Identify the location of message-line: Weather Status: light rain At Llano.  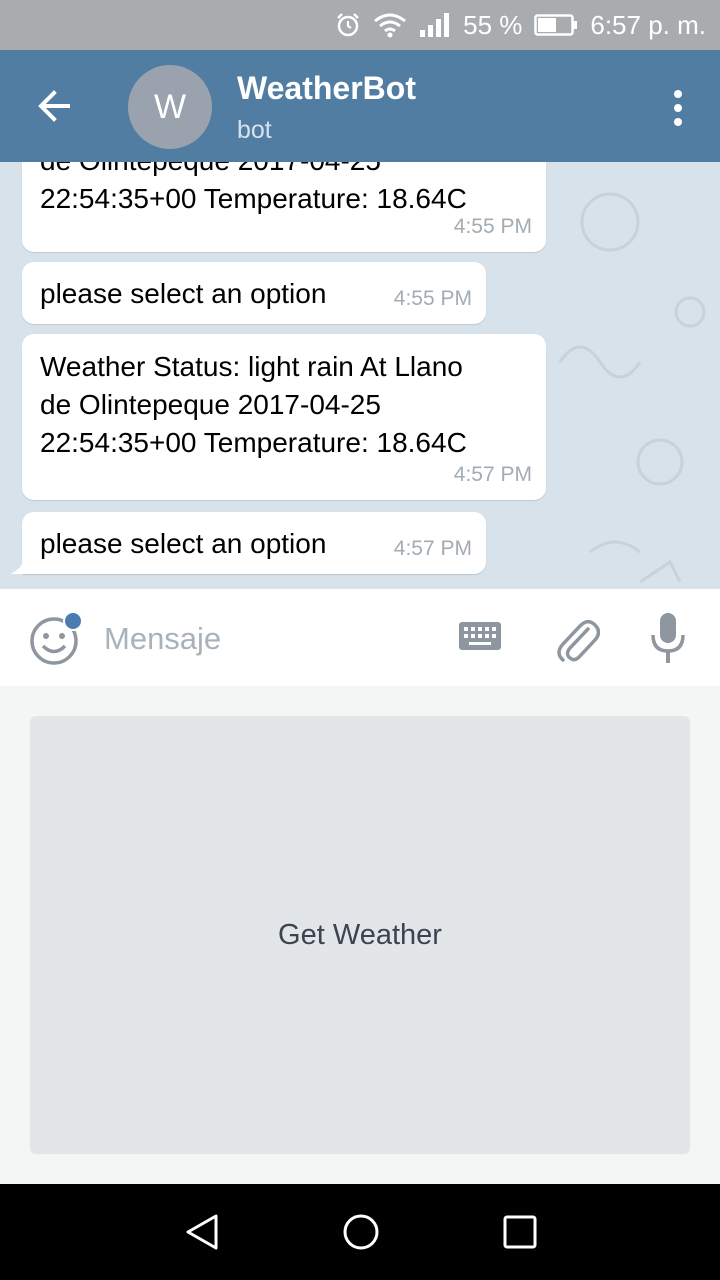
(251, 366).